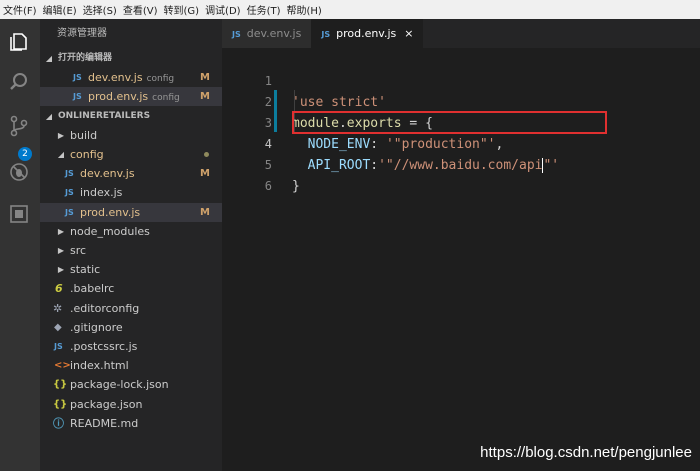 The height and width of the screenshot is (471, 700). What do you see at coordinates (131, 327) in the screenshot?
I see `tree-file: ◆ .gitignore` at bounding box center [131, 327].